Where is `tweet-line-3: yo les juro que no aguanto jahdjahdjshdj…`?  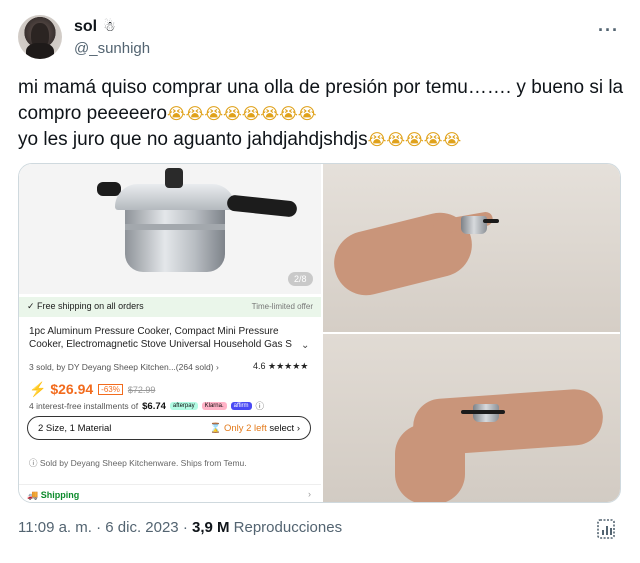
tweet-line-3: yo les juro que no aguanto jahdjahdjshdj… is located at coordinates (320, 140).